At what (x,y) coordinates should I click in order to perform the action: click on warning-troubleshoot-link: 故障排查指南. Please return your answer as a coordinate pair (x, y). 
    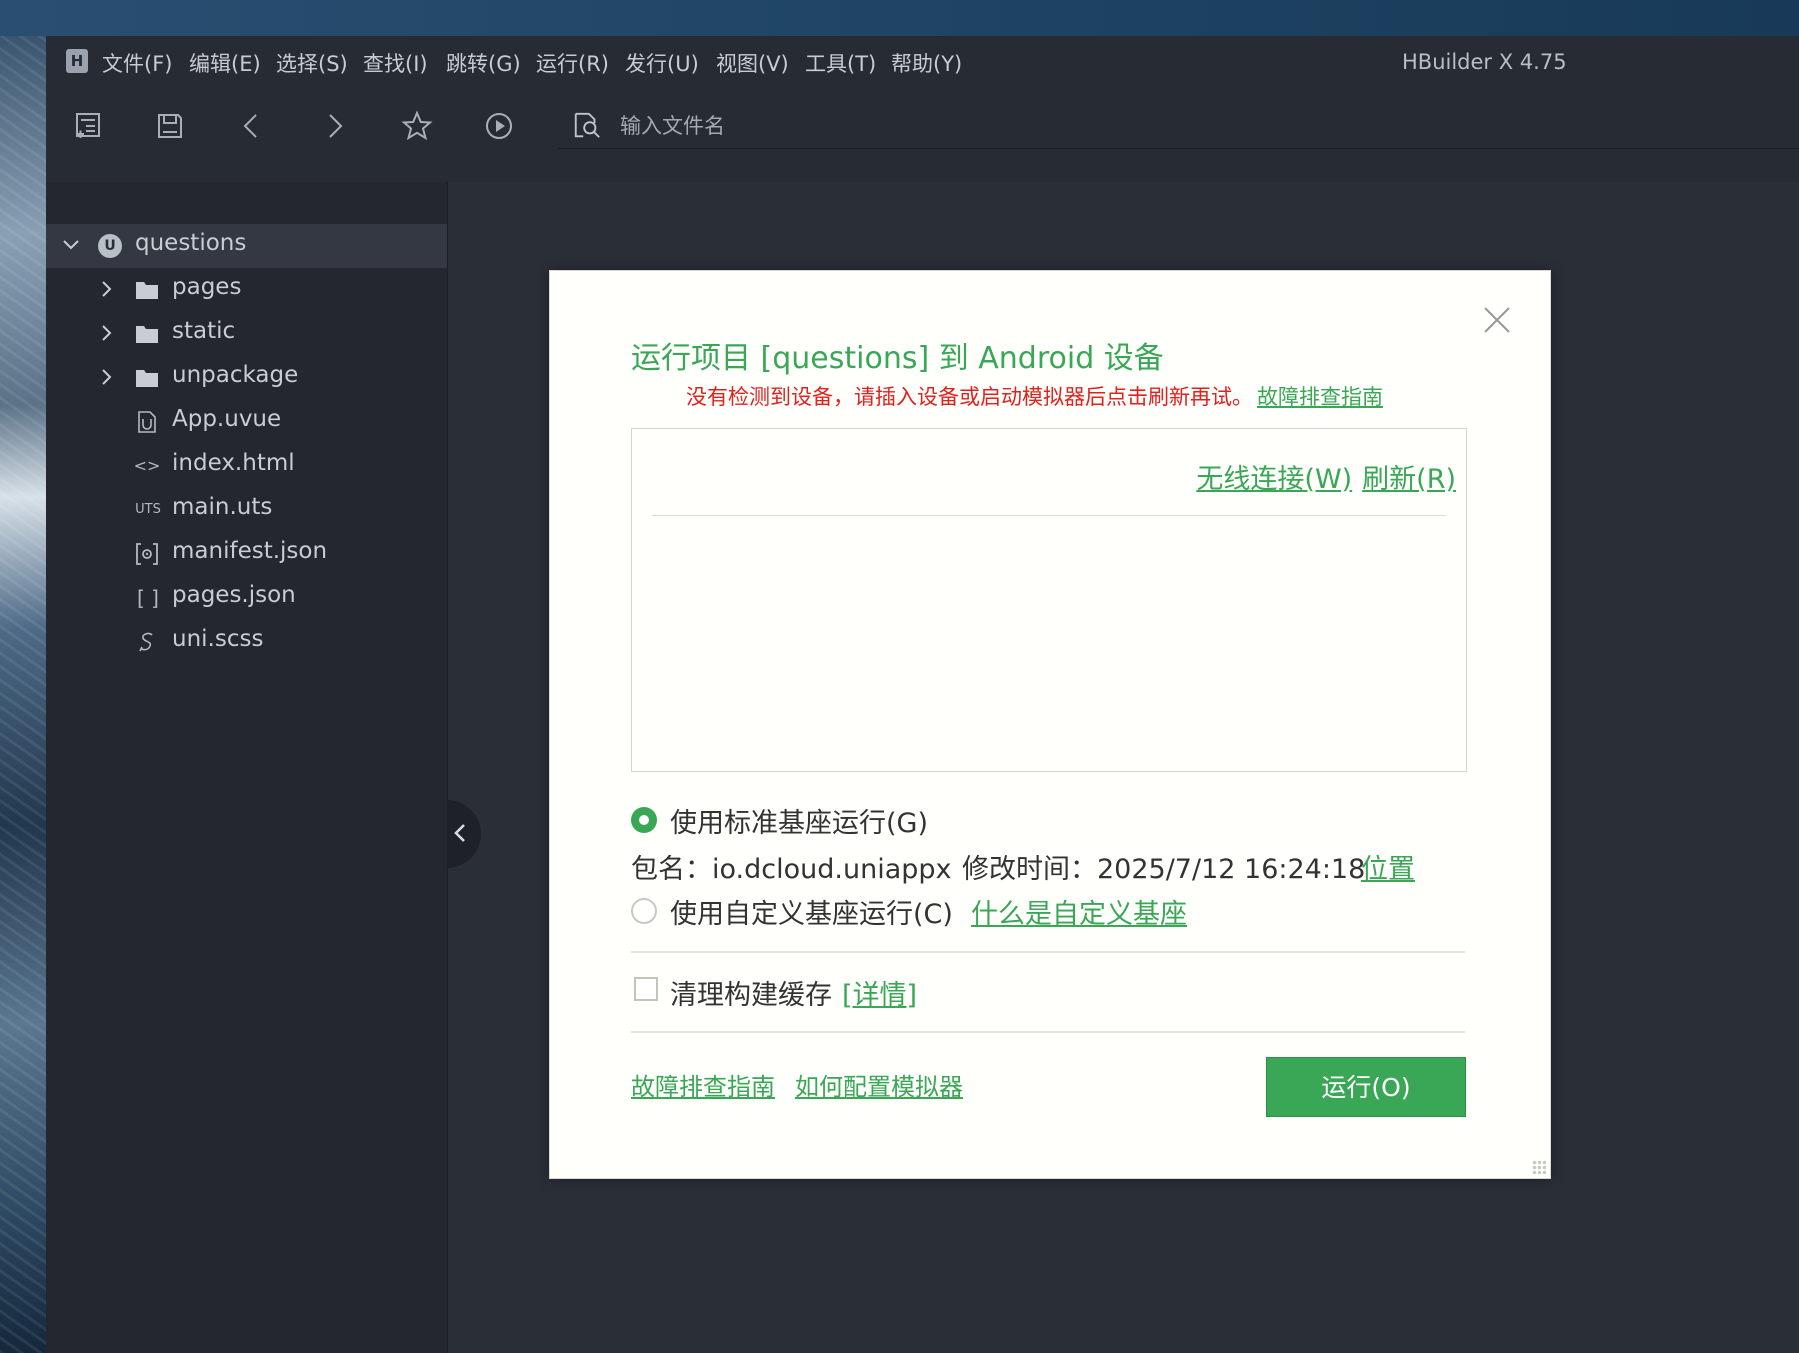
    Looking at the image, I should click on (1320, 397).